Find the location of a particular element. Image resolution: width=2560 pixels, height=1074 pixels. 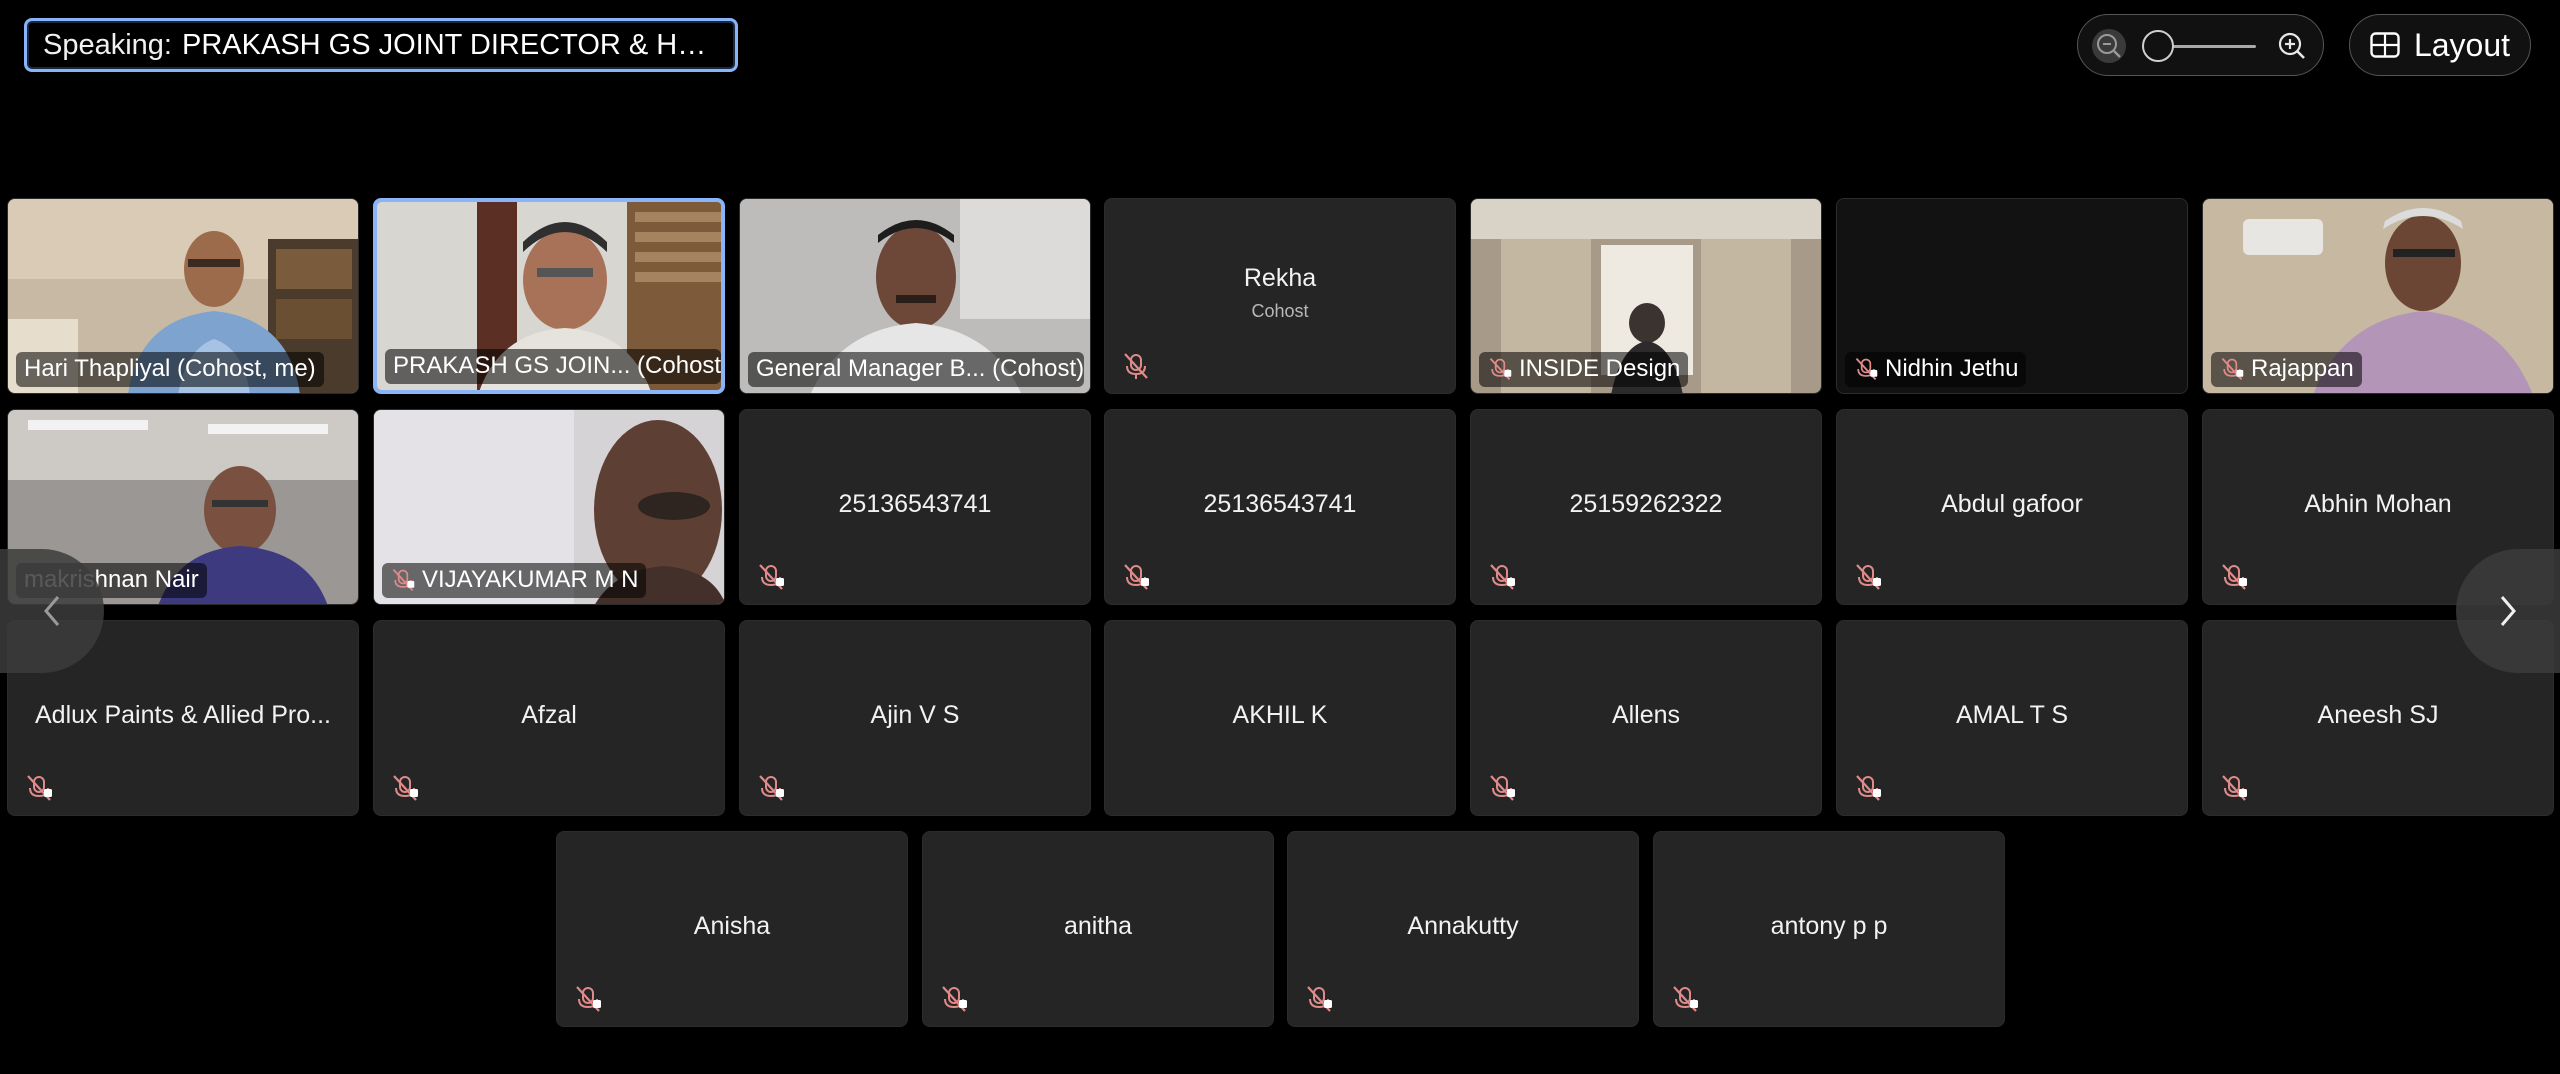

participant-name-center: anitha is located at coordinates (1098, 929).